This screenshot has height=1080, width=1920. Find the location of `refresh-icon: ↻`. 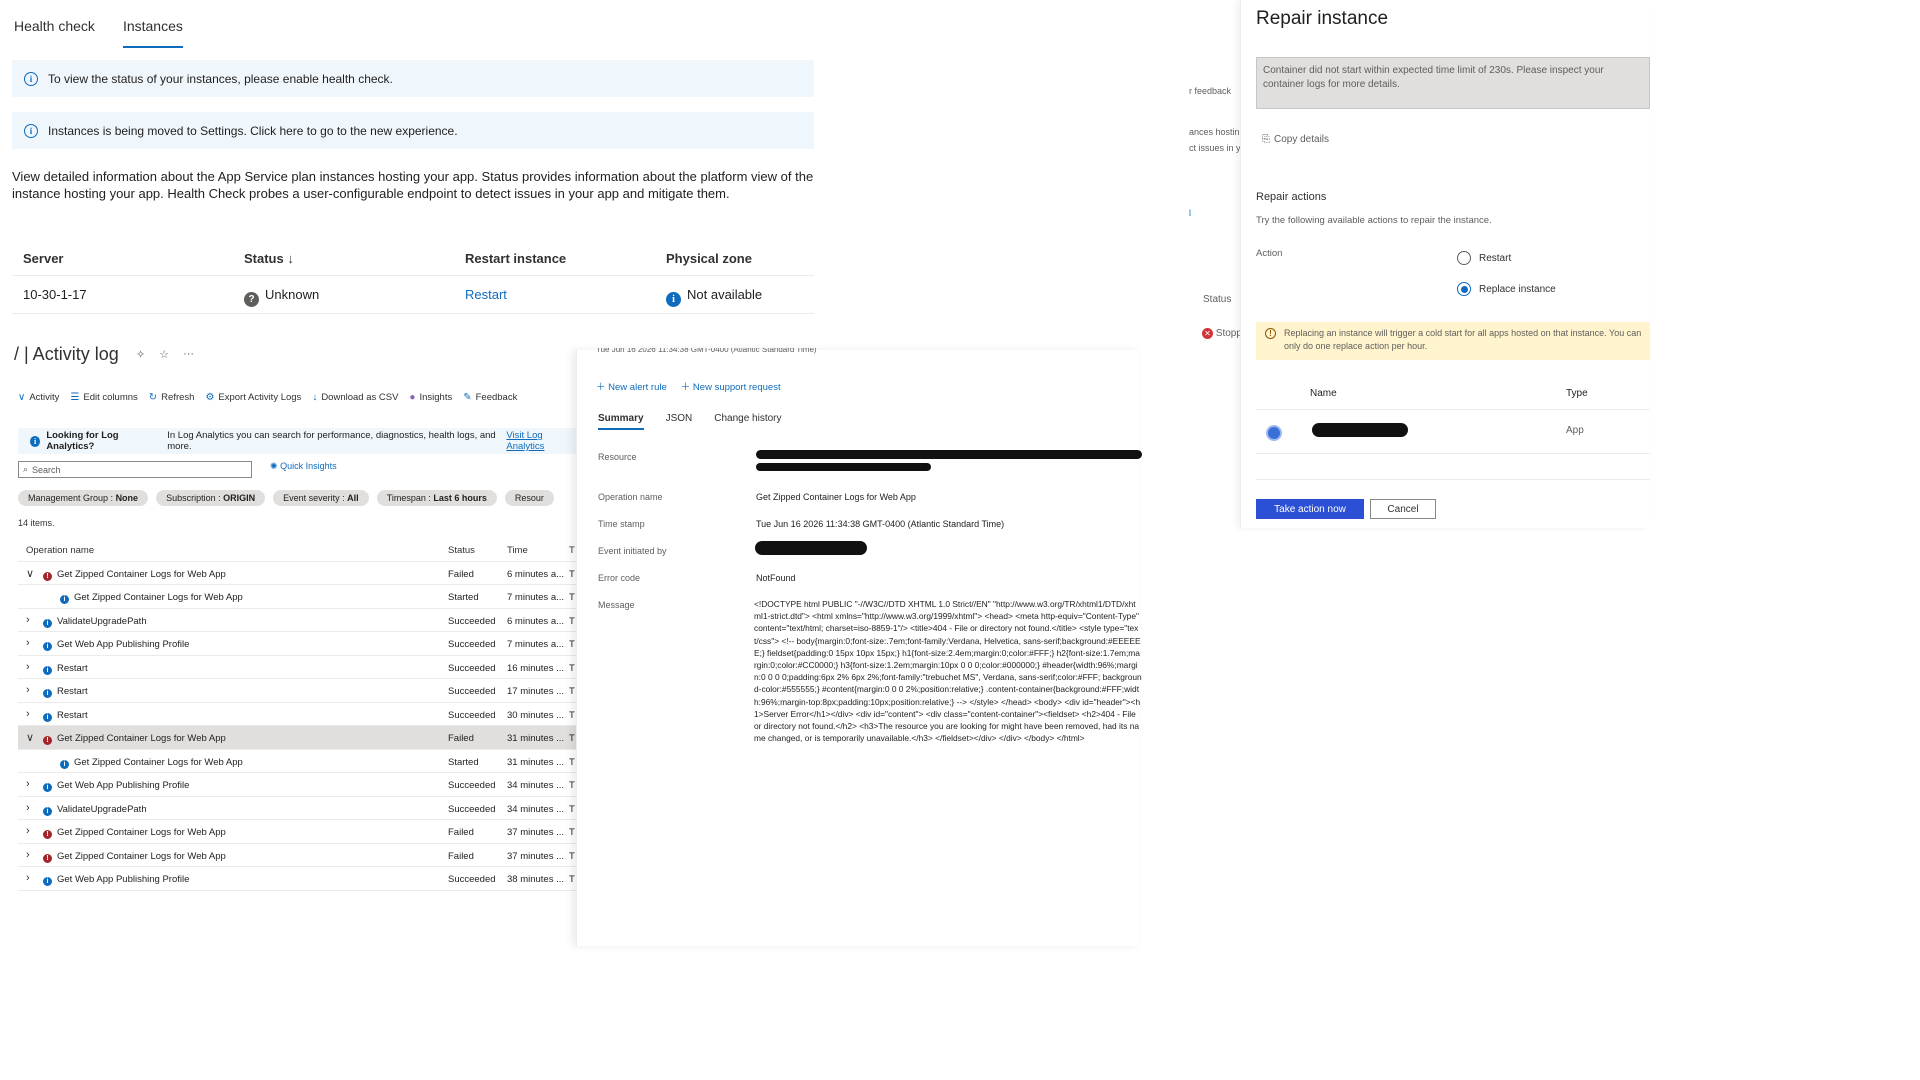

refresh-icon: ↻ is located at coordinates (153, 397).